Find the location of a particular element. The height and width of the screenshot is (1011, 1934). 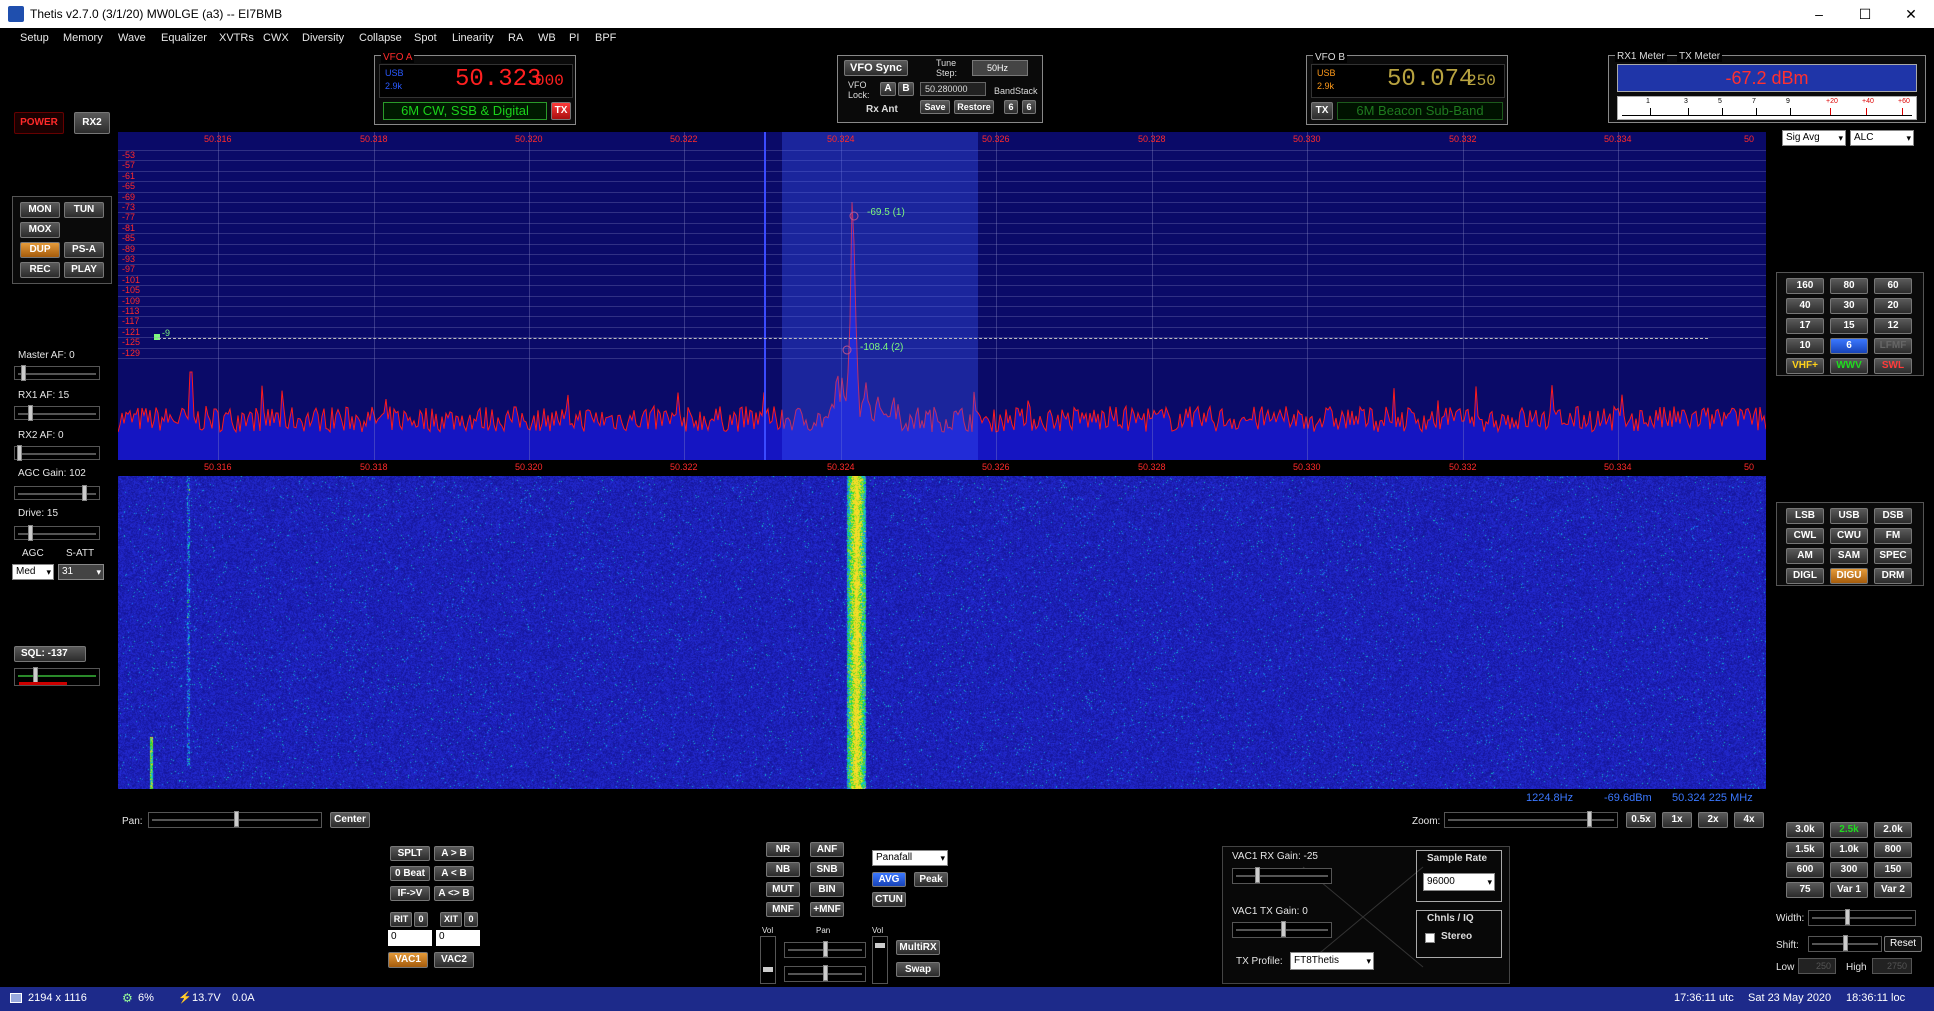

rx1-meter-label: RX1 Meter is located at coordinates (1641, 56).